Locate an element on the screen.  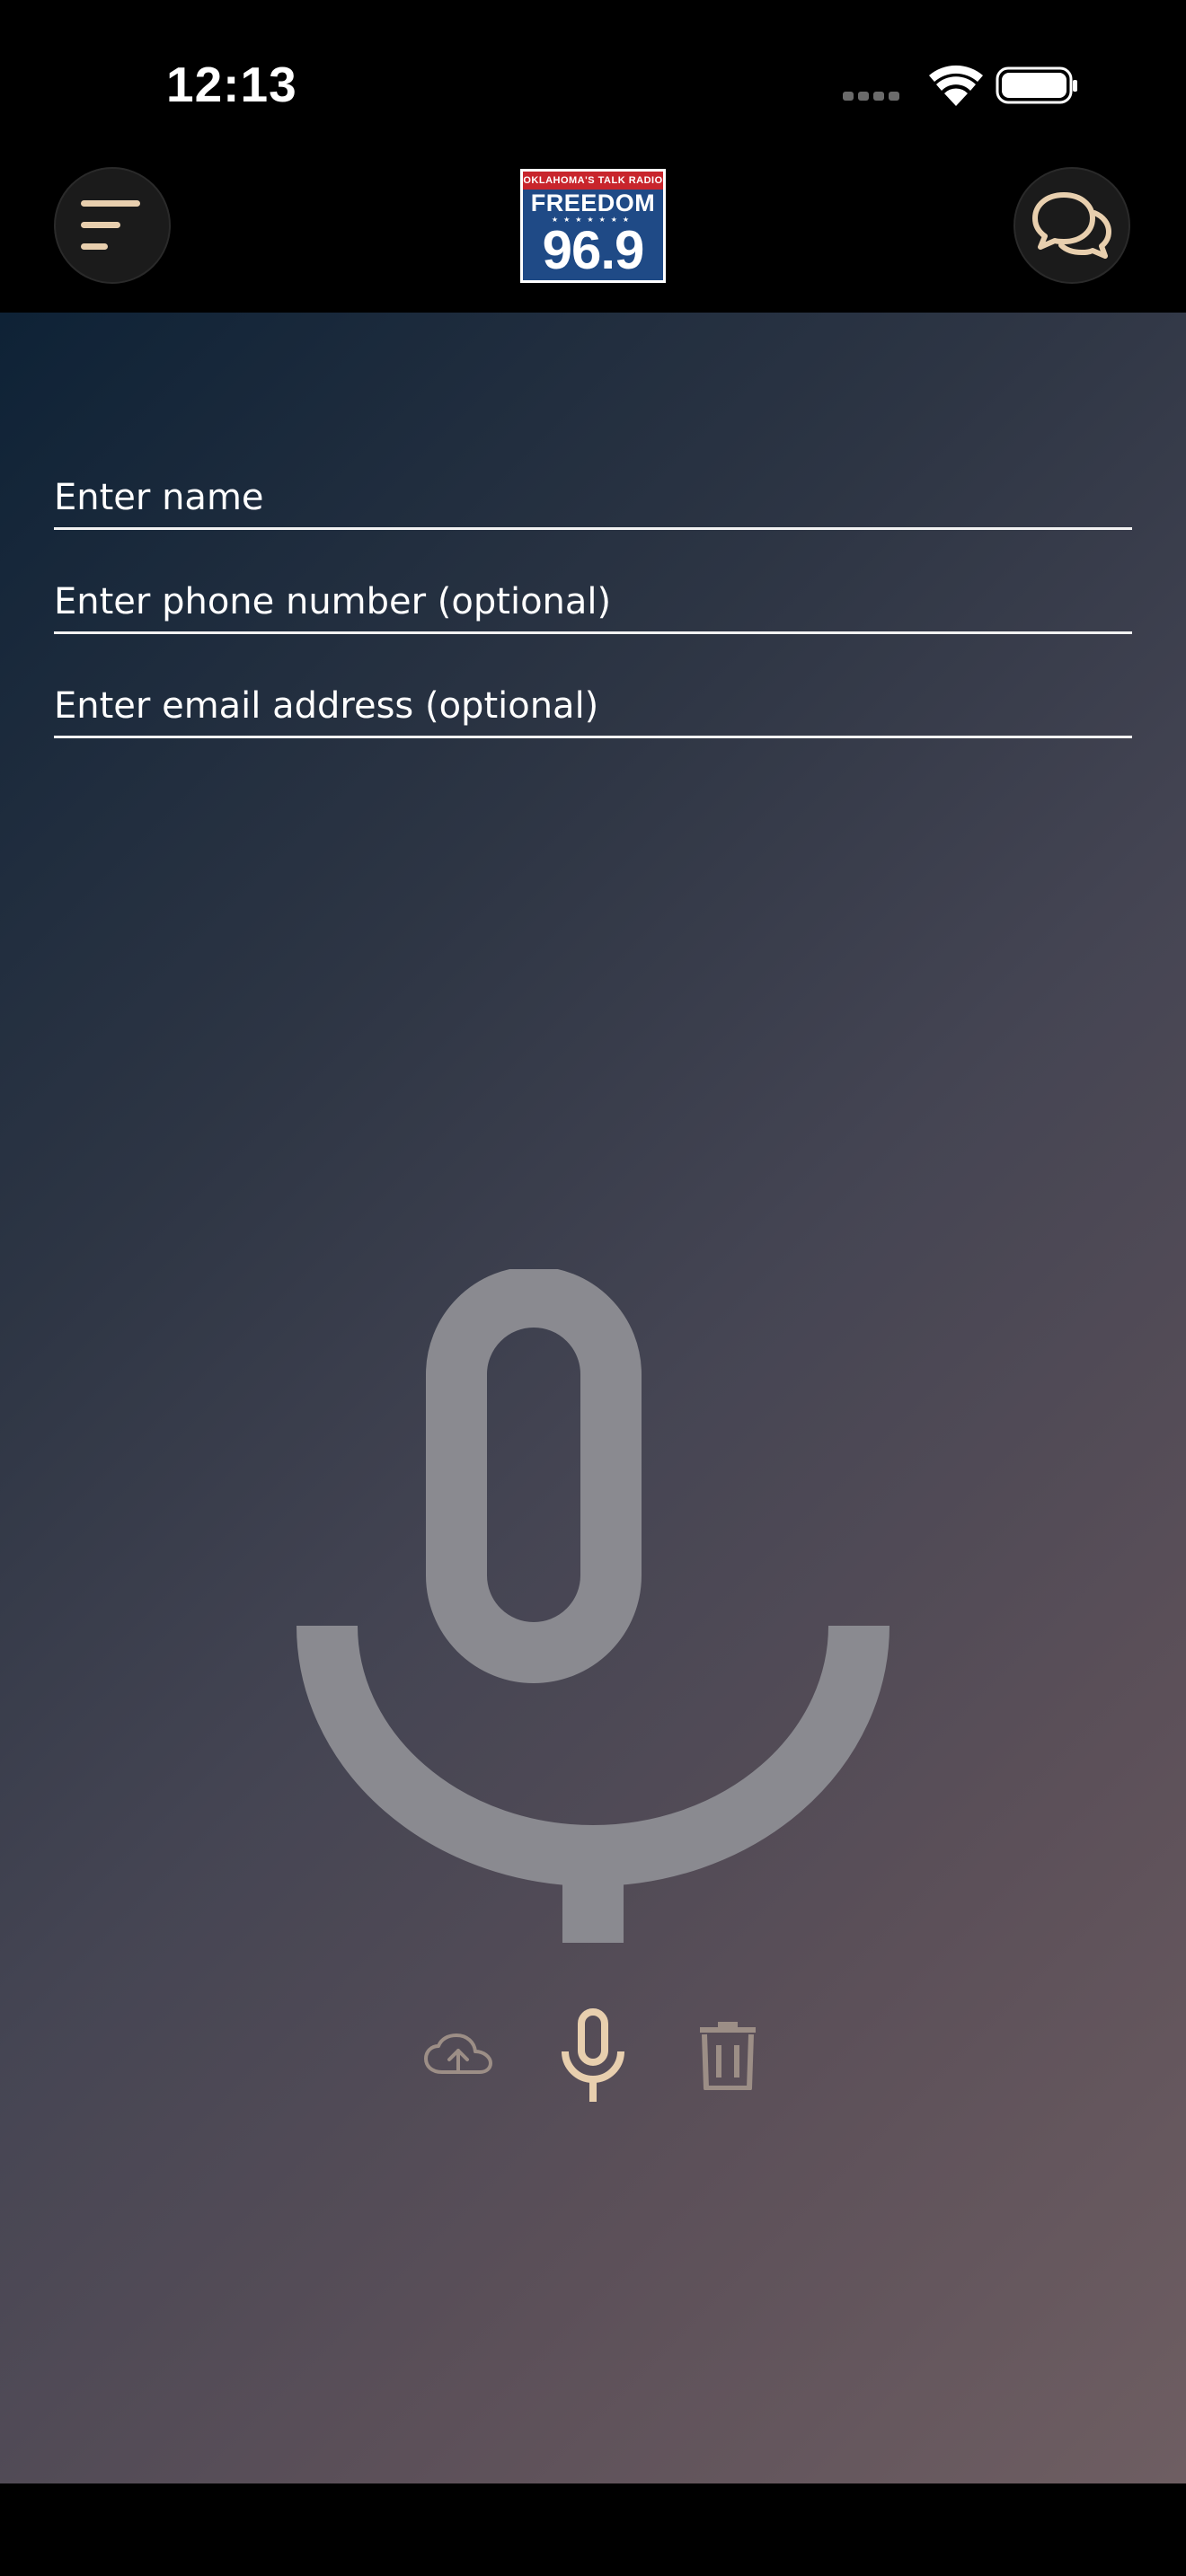
menu-button is located at coordinates (112, 225).